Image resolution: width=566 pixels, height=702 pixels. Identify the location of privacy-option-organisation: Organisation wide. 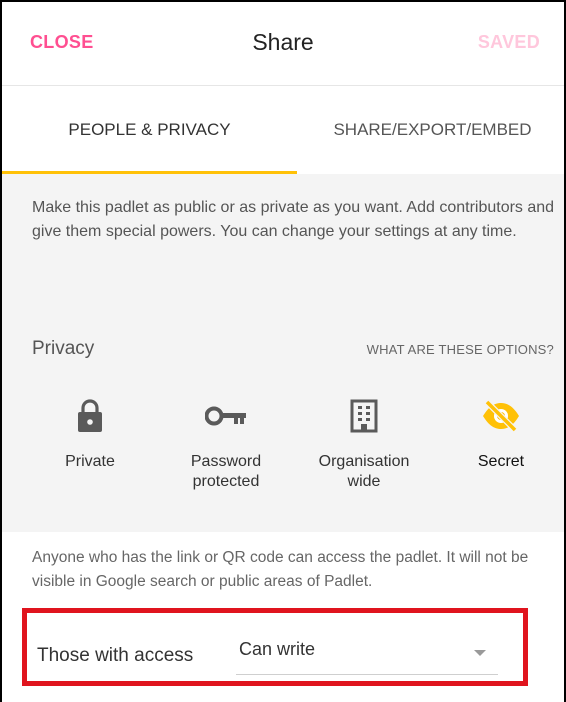
(364, 441).